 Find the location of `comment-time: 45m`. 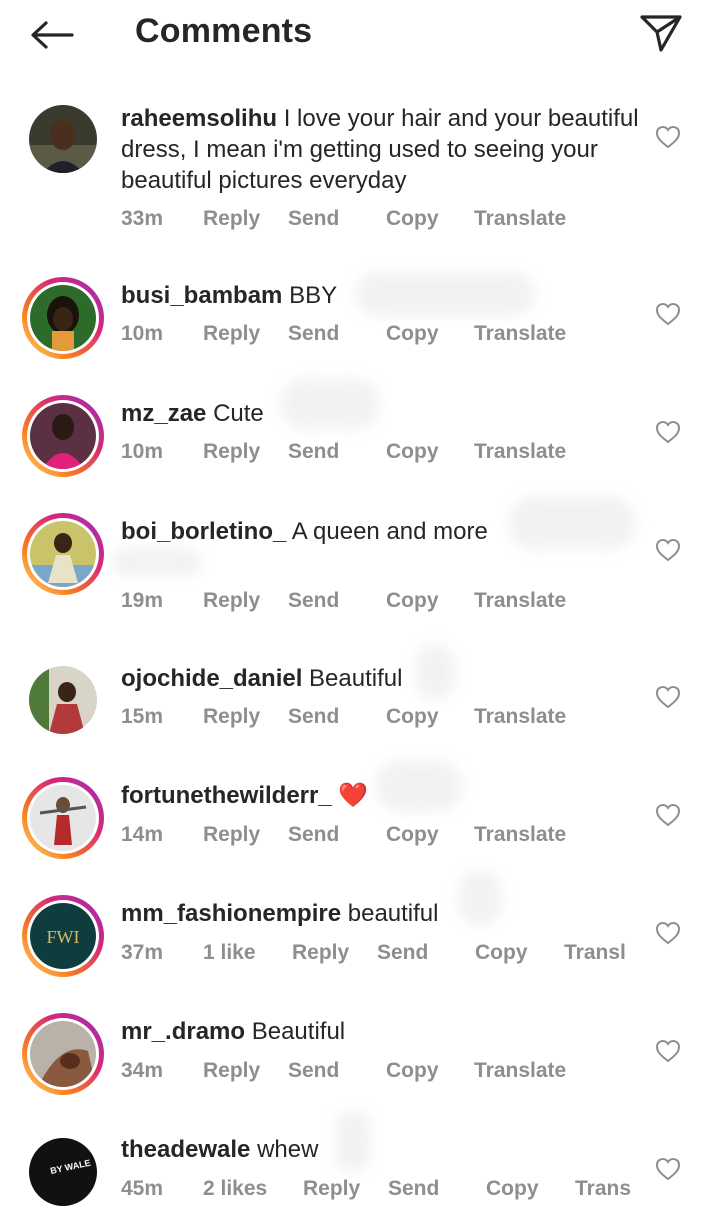

comment-time: 45m is located at coordinates (142, 1188).